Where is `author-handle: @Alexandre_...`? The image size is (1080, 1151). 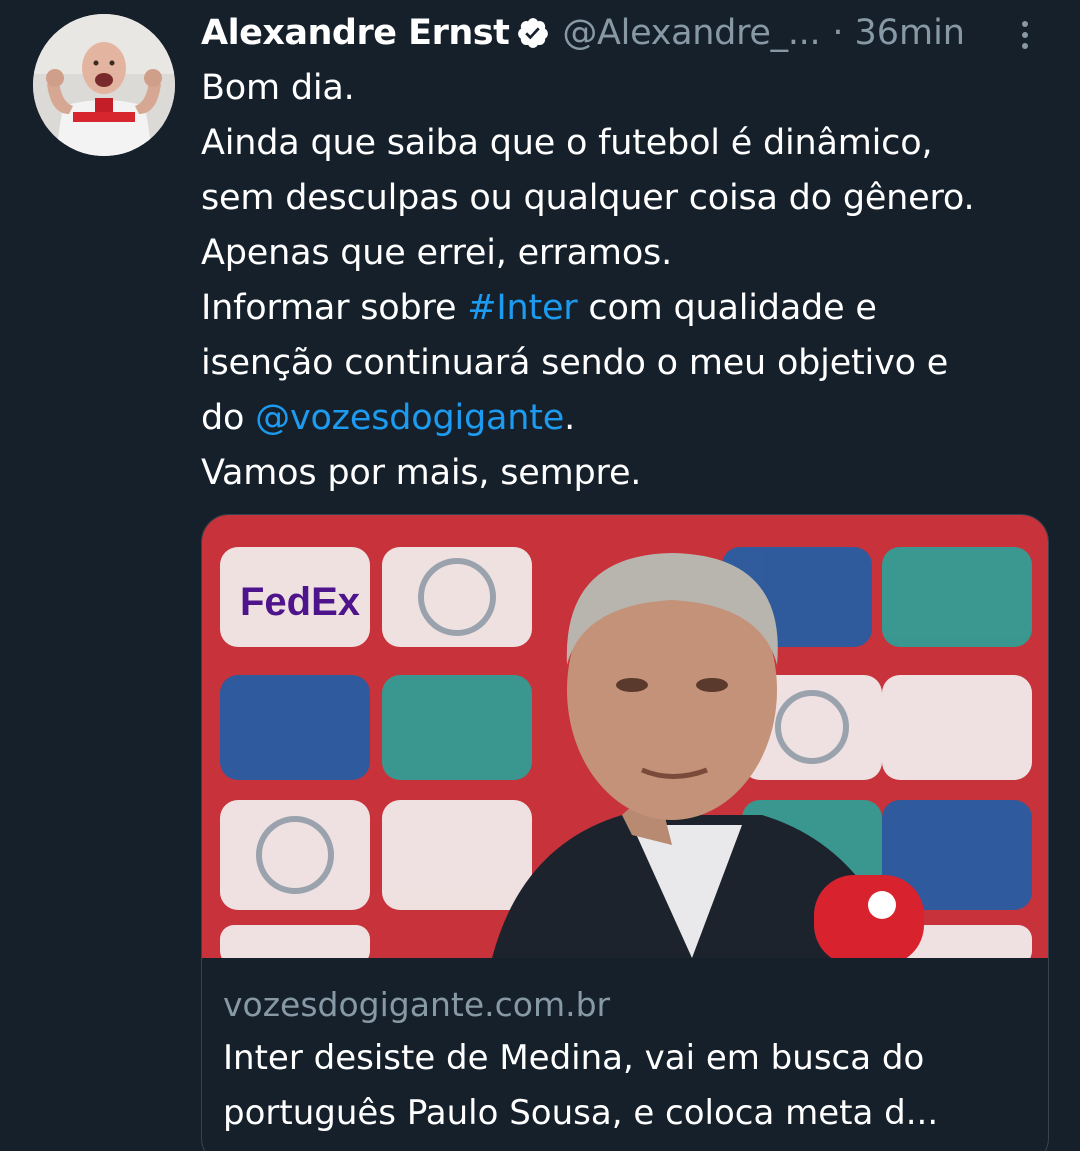
author-handle: @Alexandre_... is located at coordinates (691, 33).